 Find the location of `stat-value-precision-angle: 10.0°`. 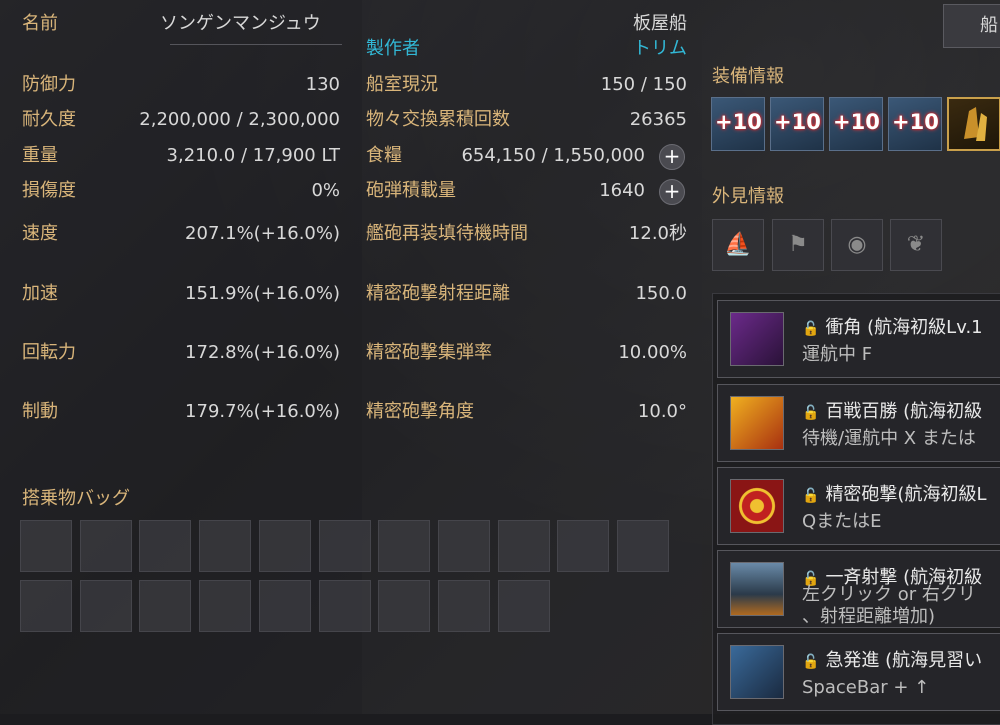

stat-value-precision-angle: 10.0° is located at coordinates (662, 411).